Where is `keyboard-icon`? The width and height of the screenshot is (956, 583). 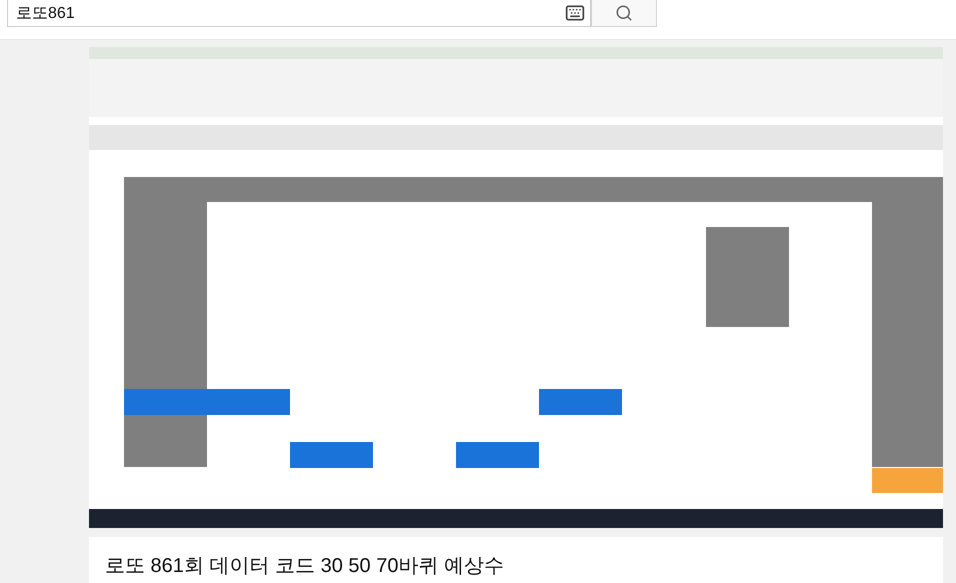 keyboard-icon is located at coordinates (575, 13).